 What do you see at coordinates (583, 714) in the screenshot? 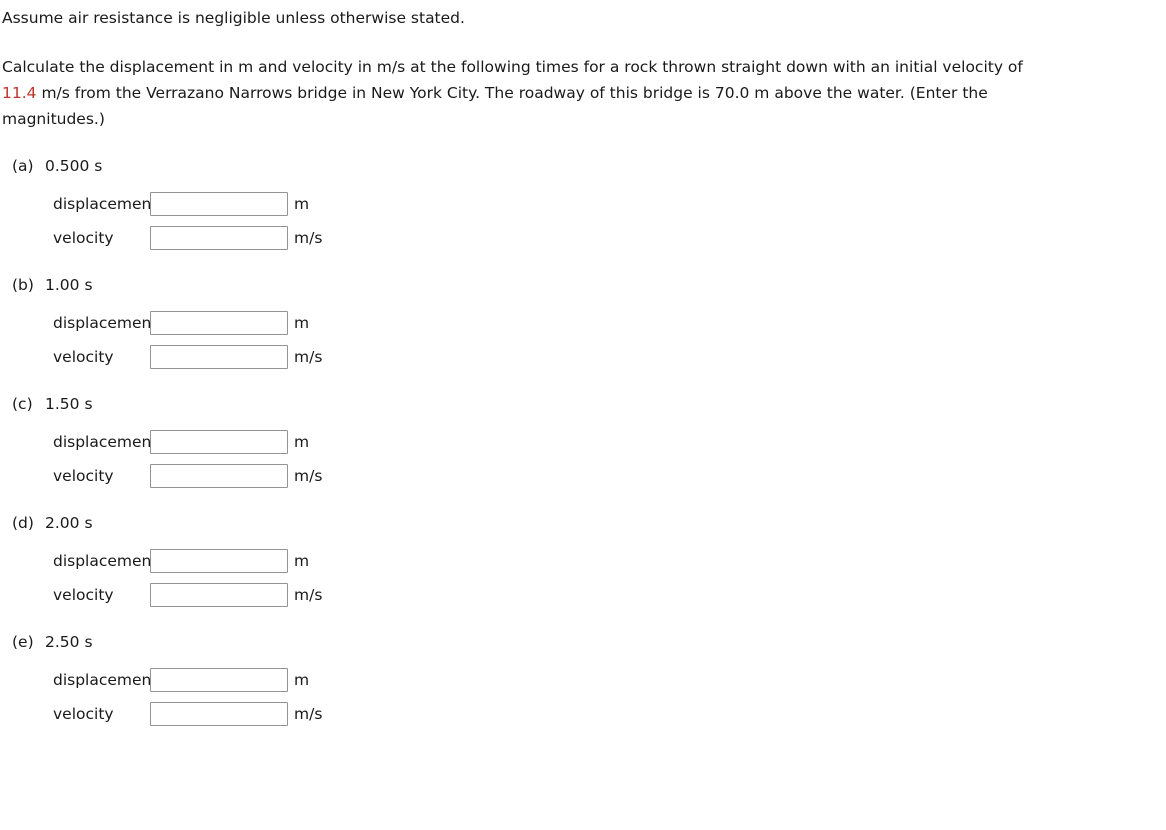
I see `part-e-velocity-row: velocity m/s` at bounding box center [583, 714].